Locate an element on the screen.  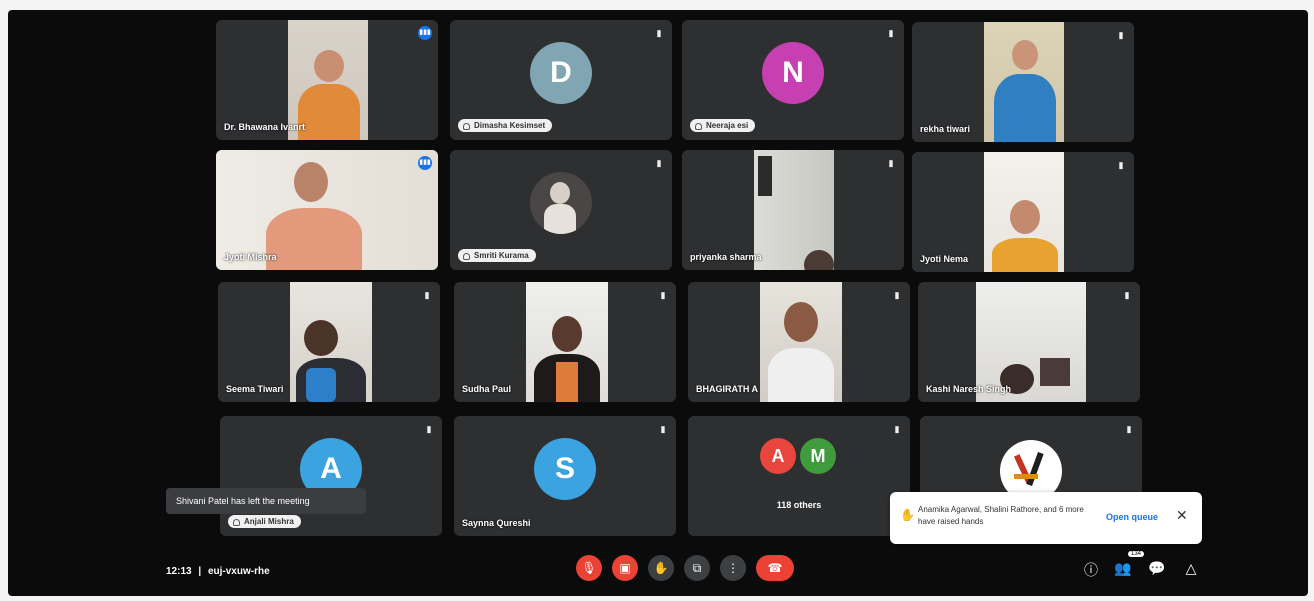
hang-up-icon: ☎ is located at coordinates (775, 568).